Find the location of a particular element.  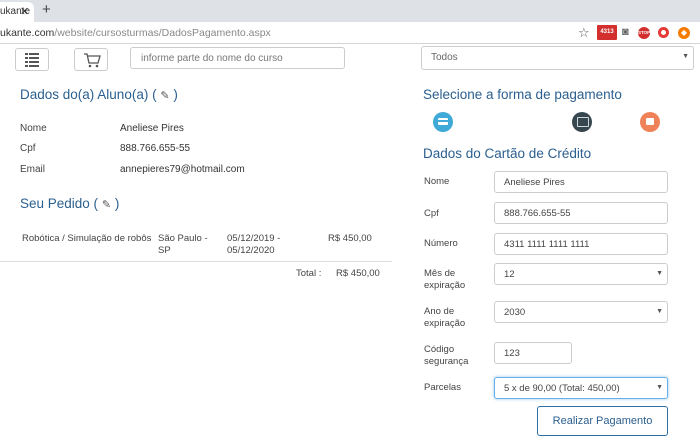

edit-student-icon: ✎ is located at coordinates (164, 95).